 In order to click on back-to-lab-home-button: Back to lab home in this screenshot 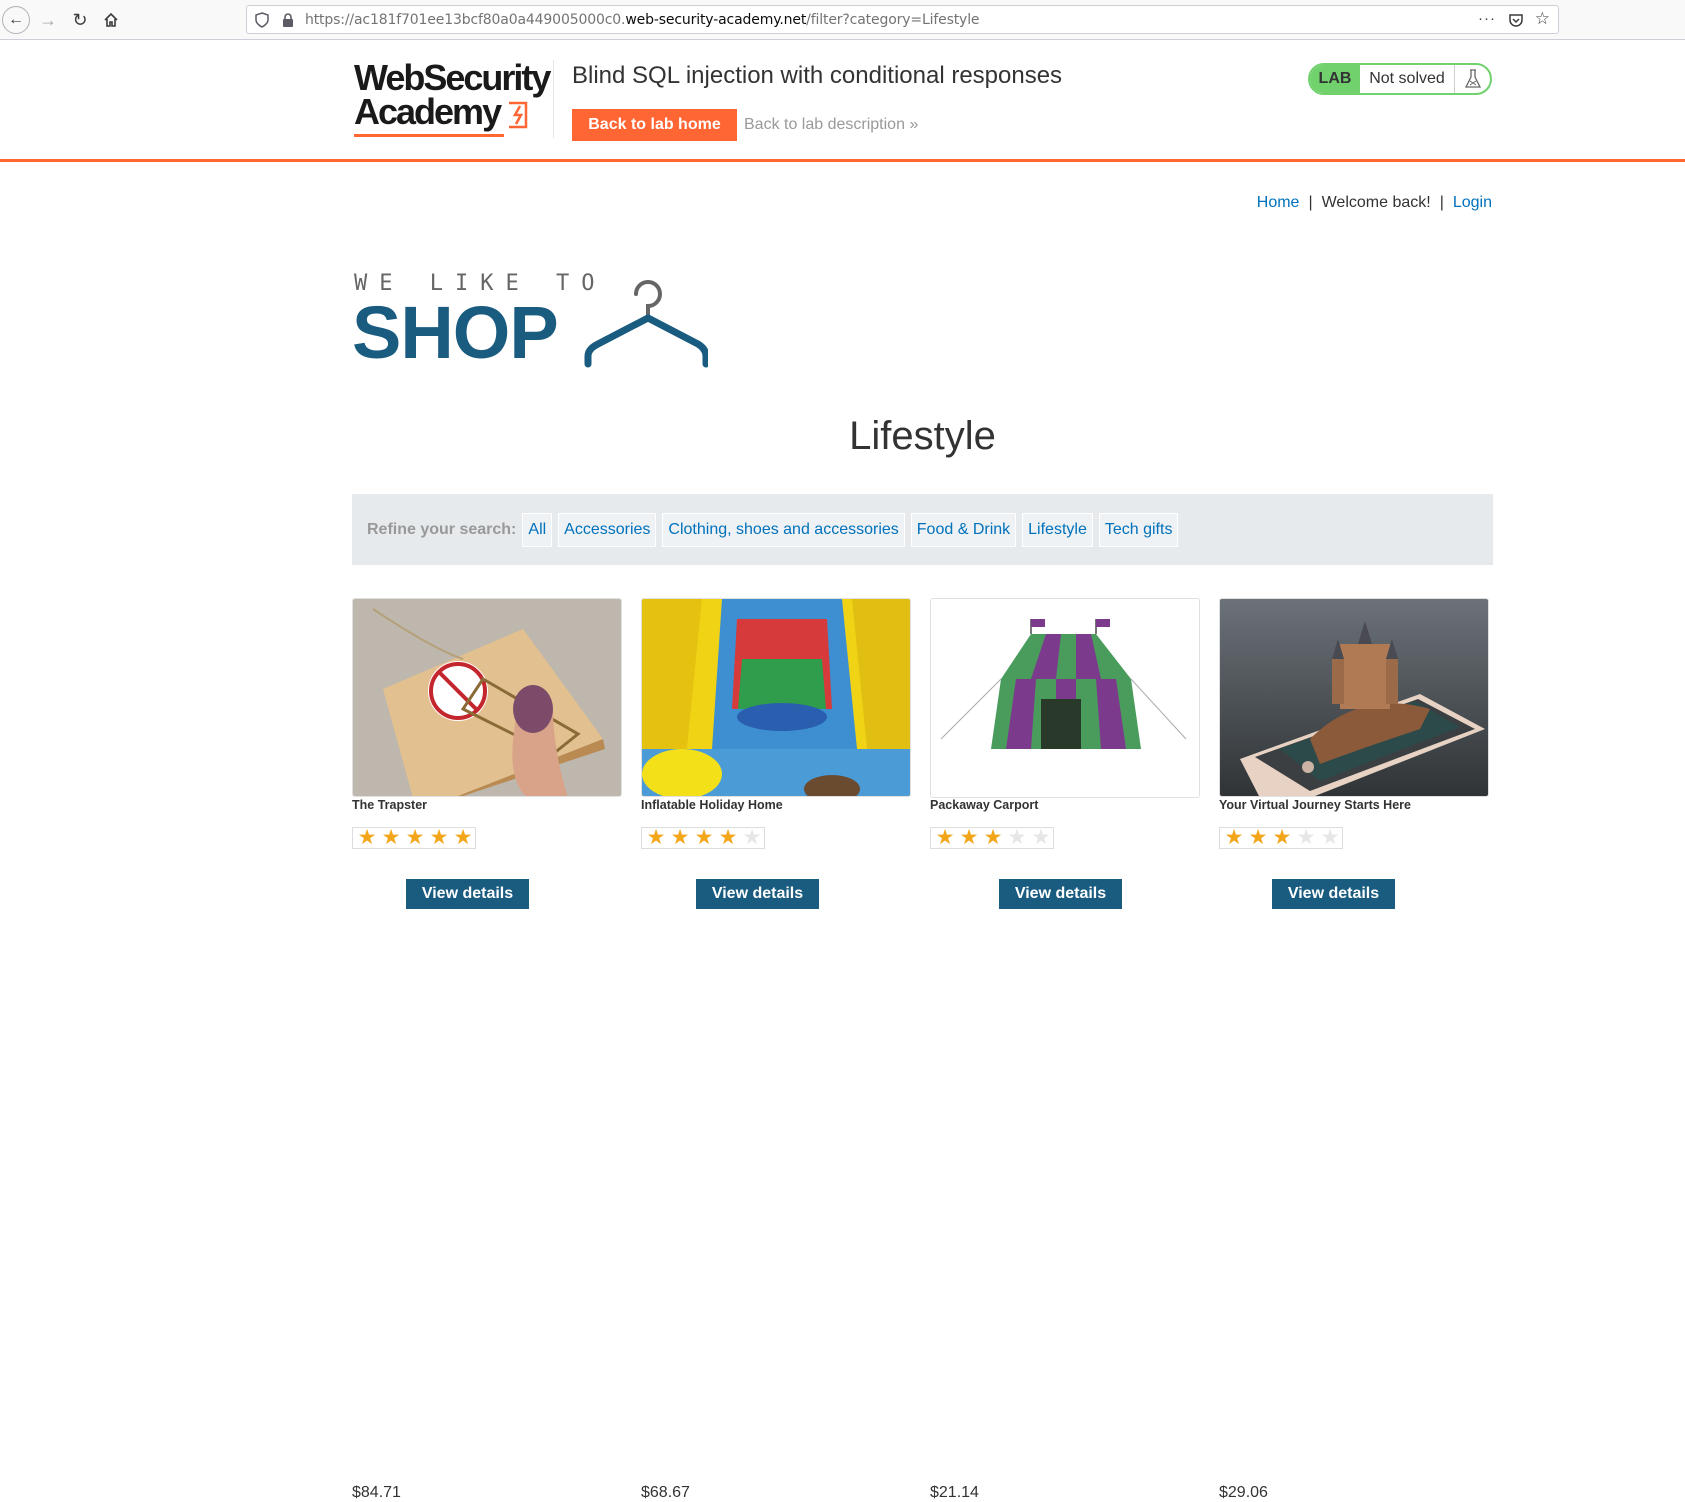, I will do `click(654, 125)`.